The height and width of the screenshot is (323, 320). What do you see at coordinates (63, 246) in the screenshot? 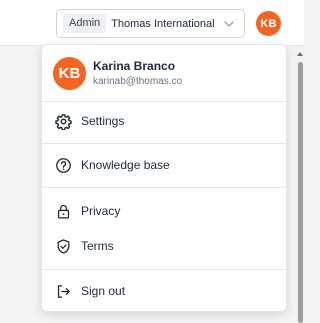
I see `shield-check-icon` at bounding box center [63, 246].